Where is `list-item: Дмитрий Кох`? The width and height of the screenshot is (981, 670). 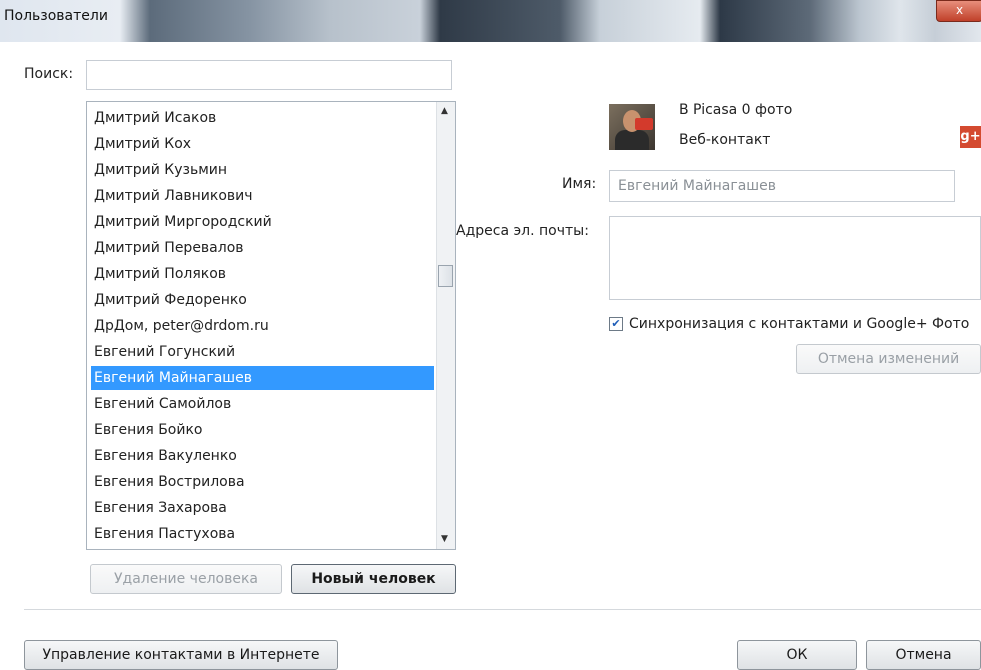 list-item: Дмитрий Кох is located at coordinates (262, 144).